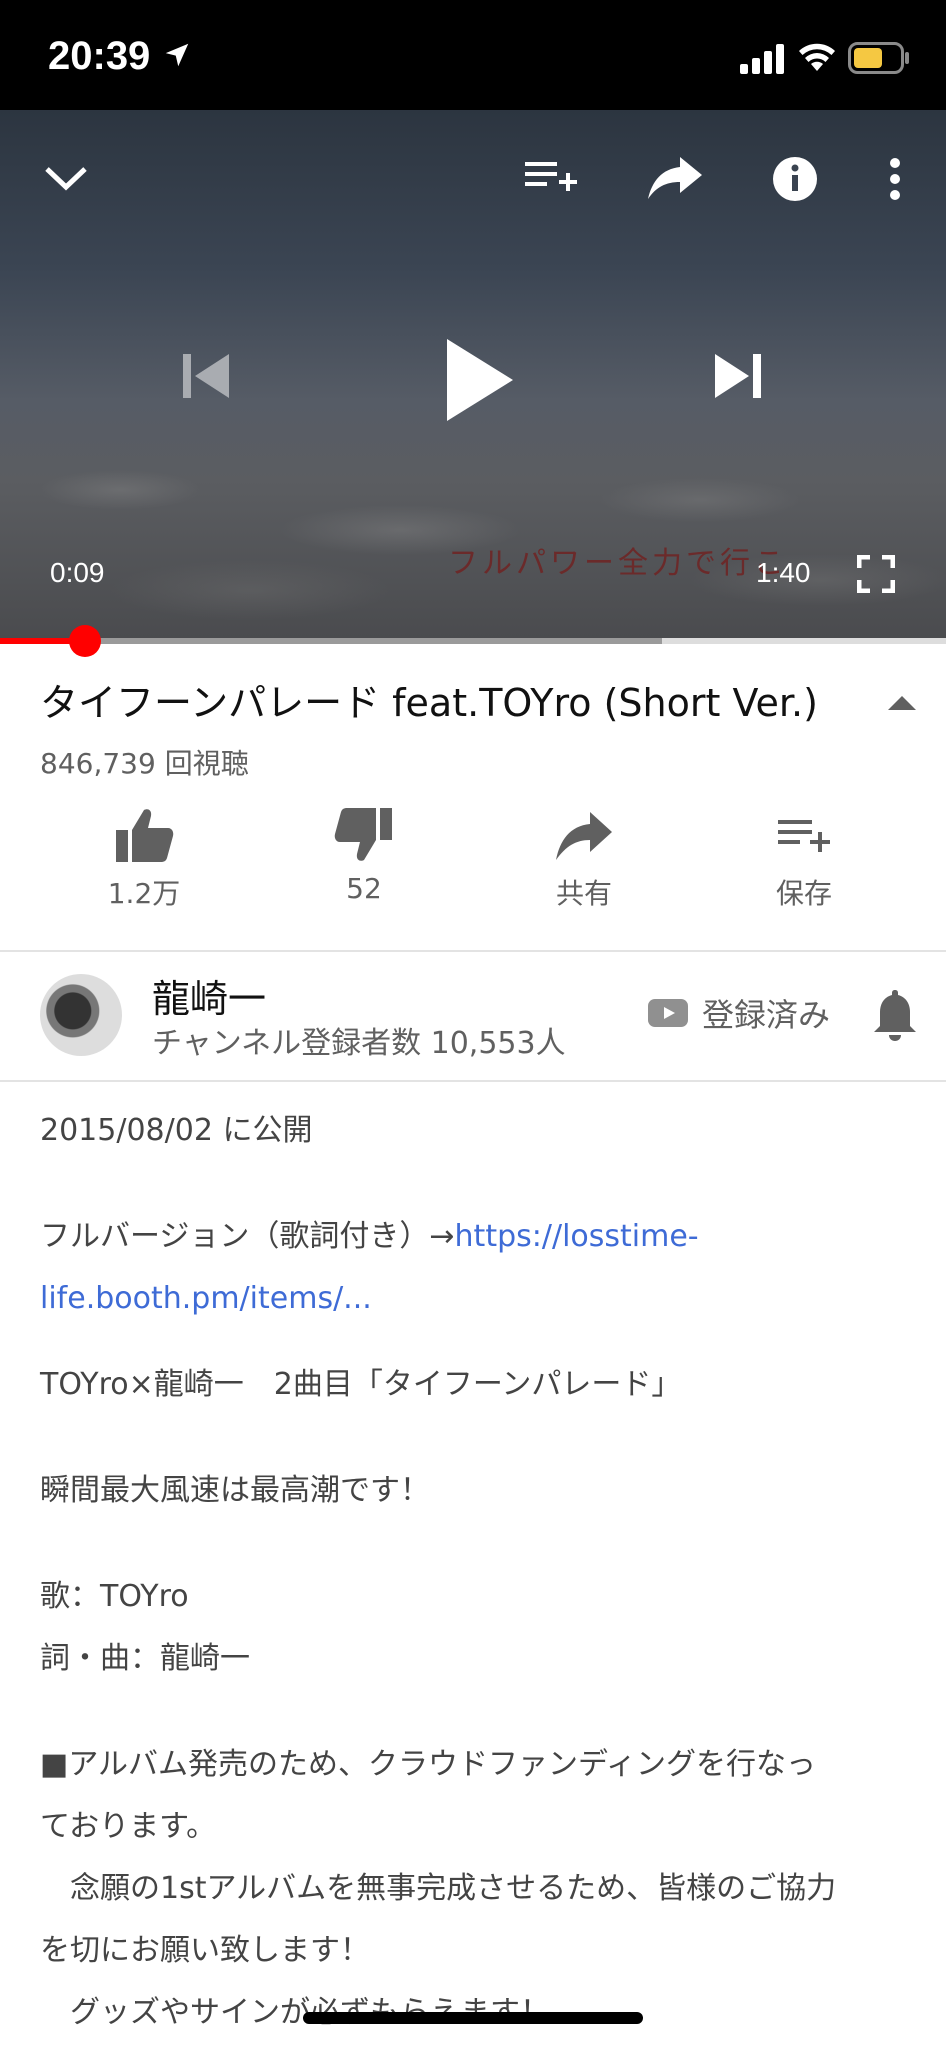 The image size is (946, 2048). Describe the element at coordinates (77, 572) in the screenshot. I see `current-time: 0:09` at that location.